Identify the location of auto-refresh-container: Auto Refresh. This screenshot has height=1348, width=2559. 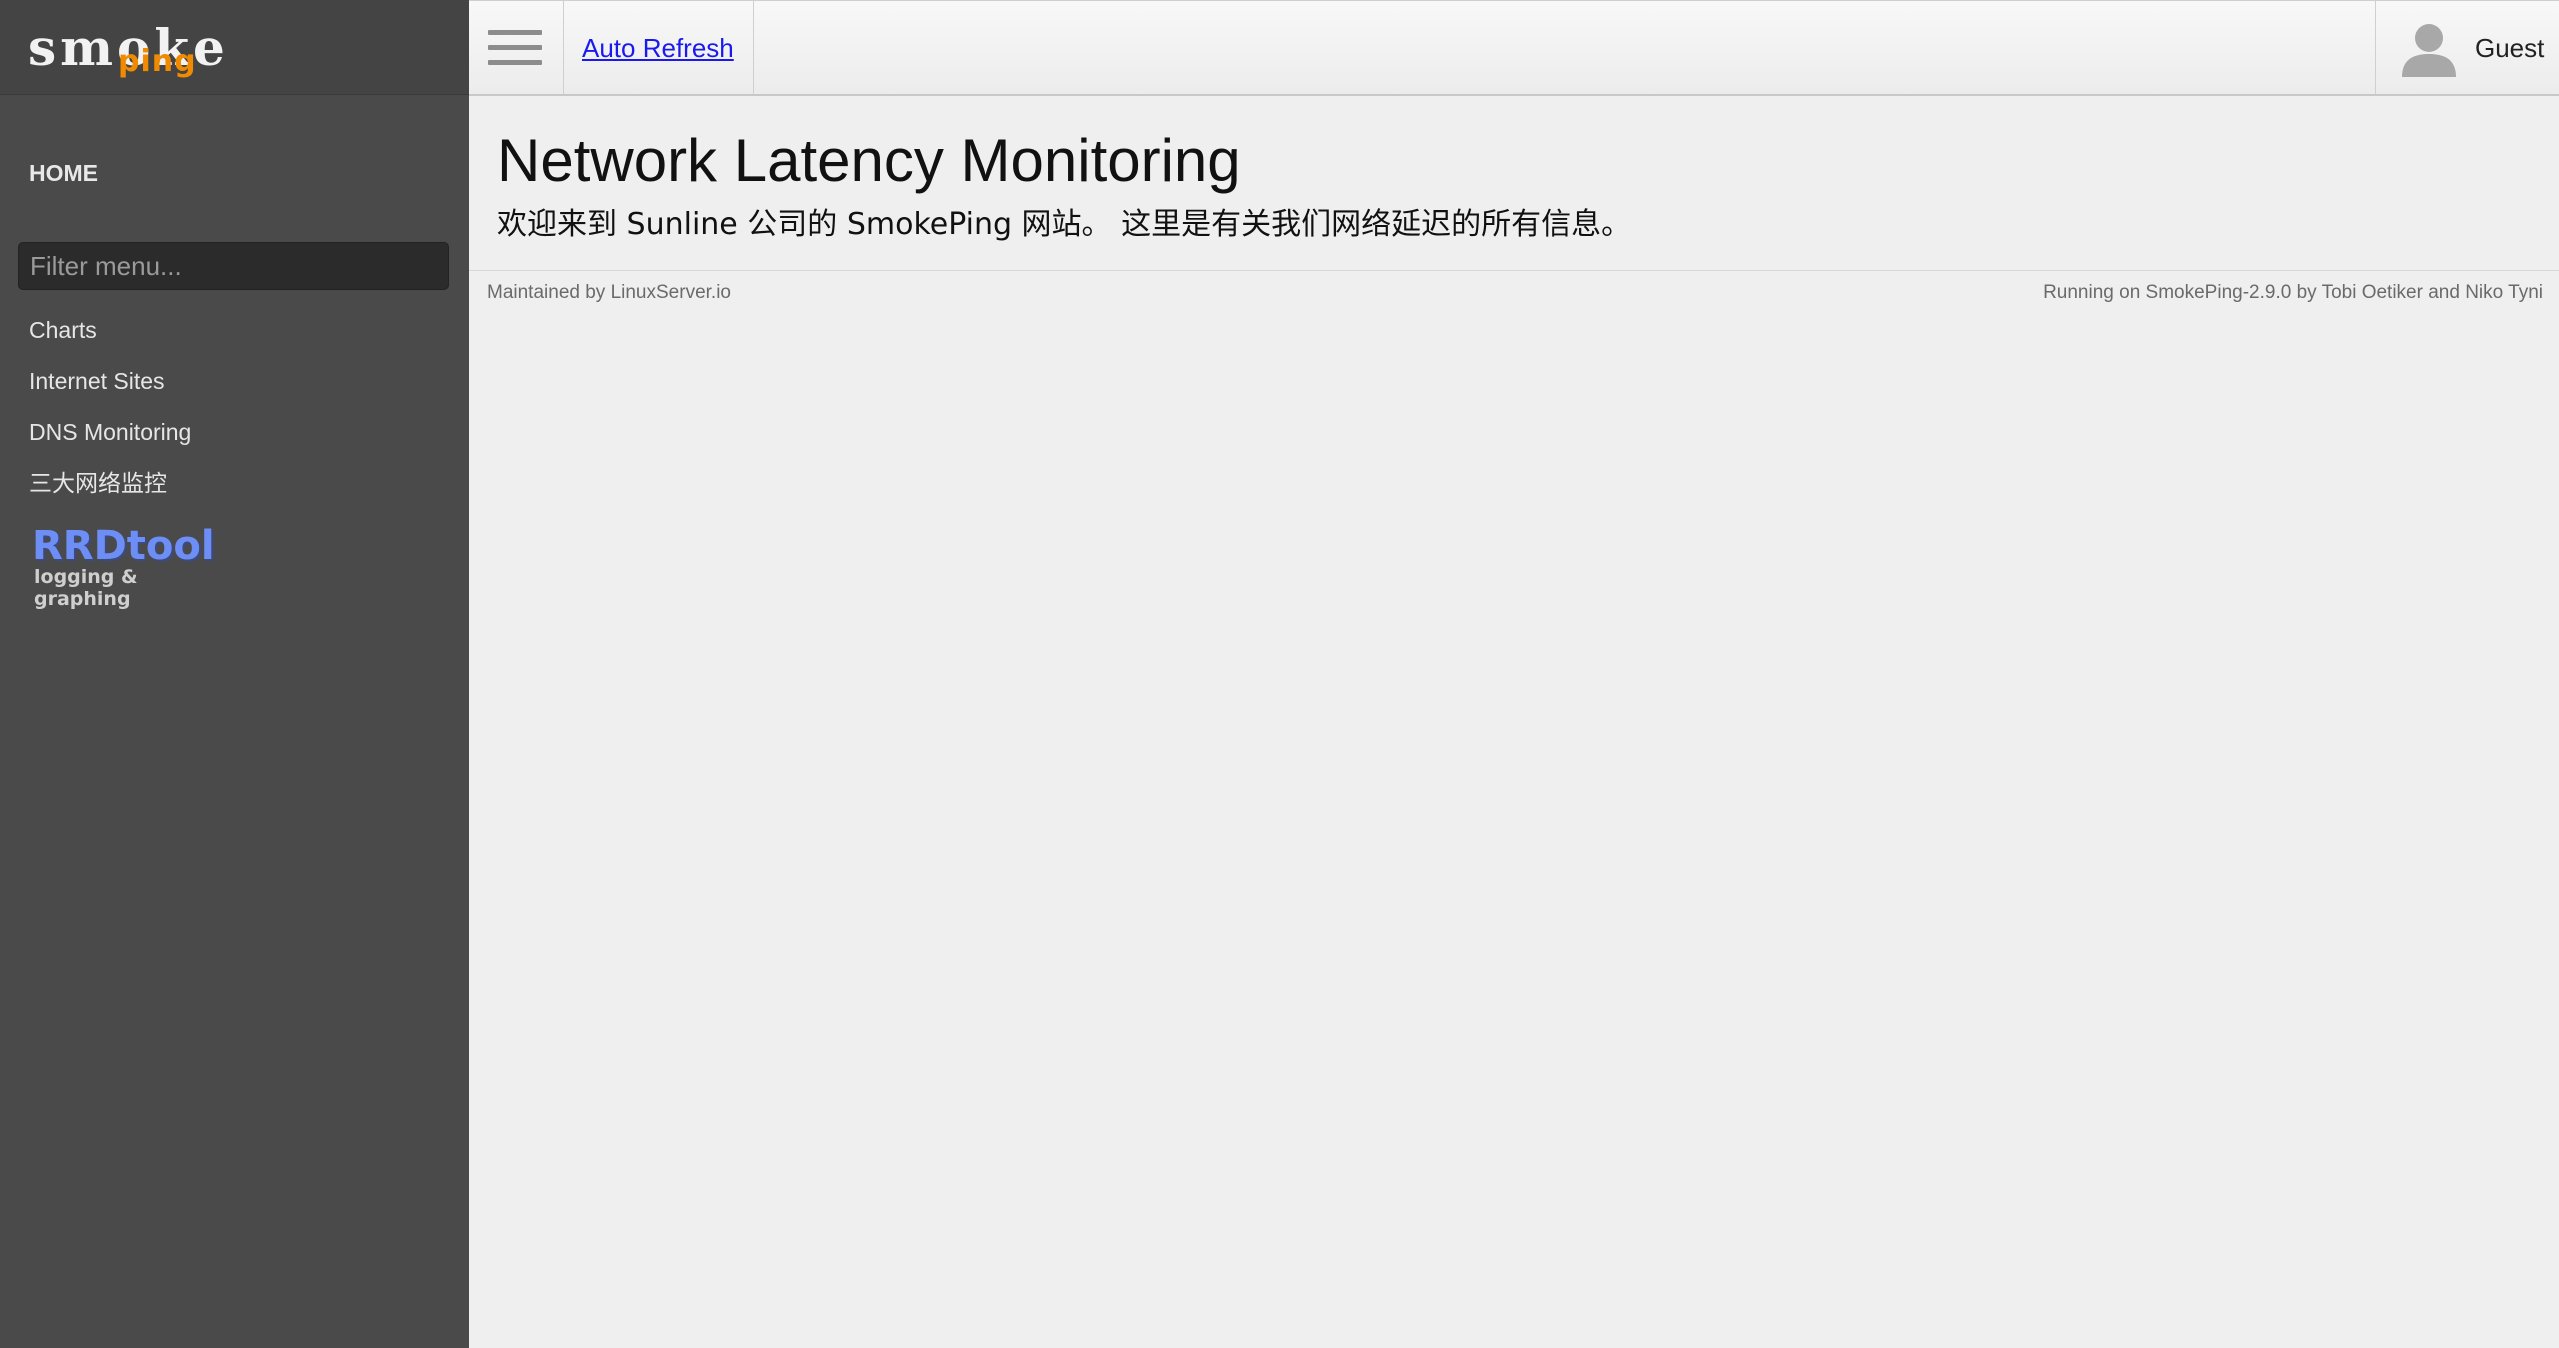
(659, 48).